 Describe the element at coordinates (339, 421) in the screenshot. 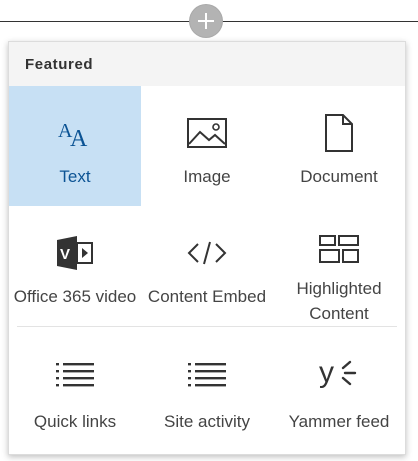

I see `tile-label: Yammer feed` at that location.